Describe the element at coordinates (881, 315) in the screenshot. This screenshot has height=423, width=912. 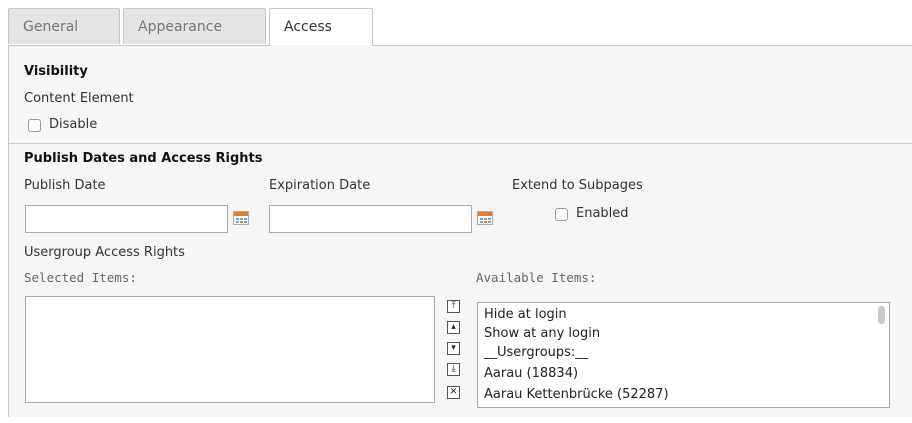
I see `listbox-scrollbar` at that location.